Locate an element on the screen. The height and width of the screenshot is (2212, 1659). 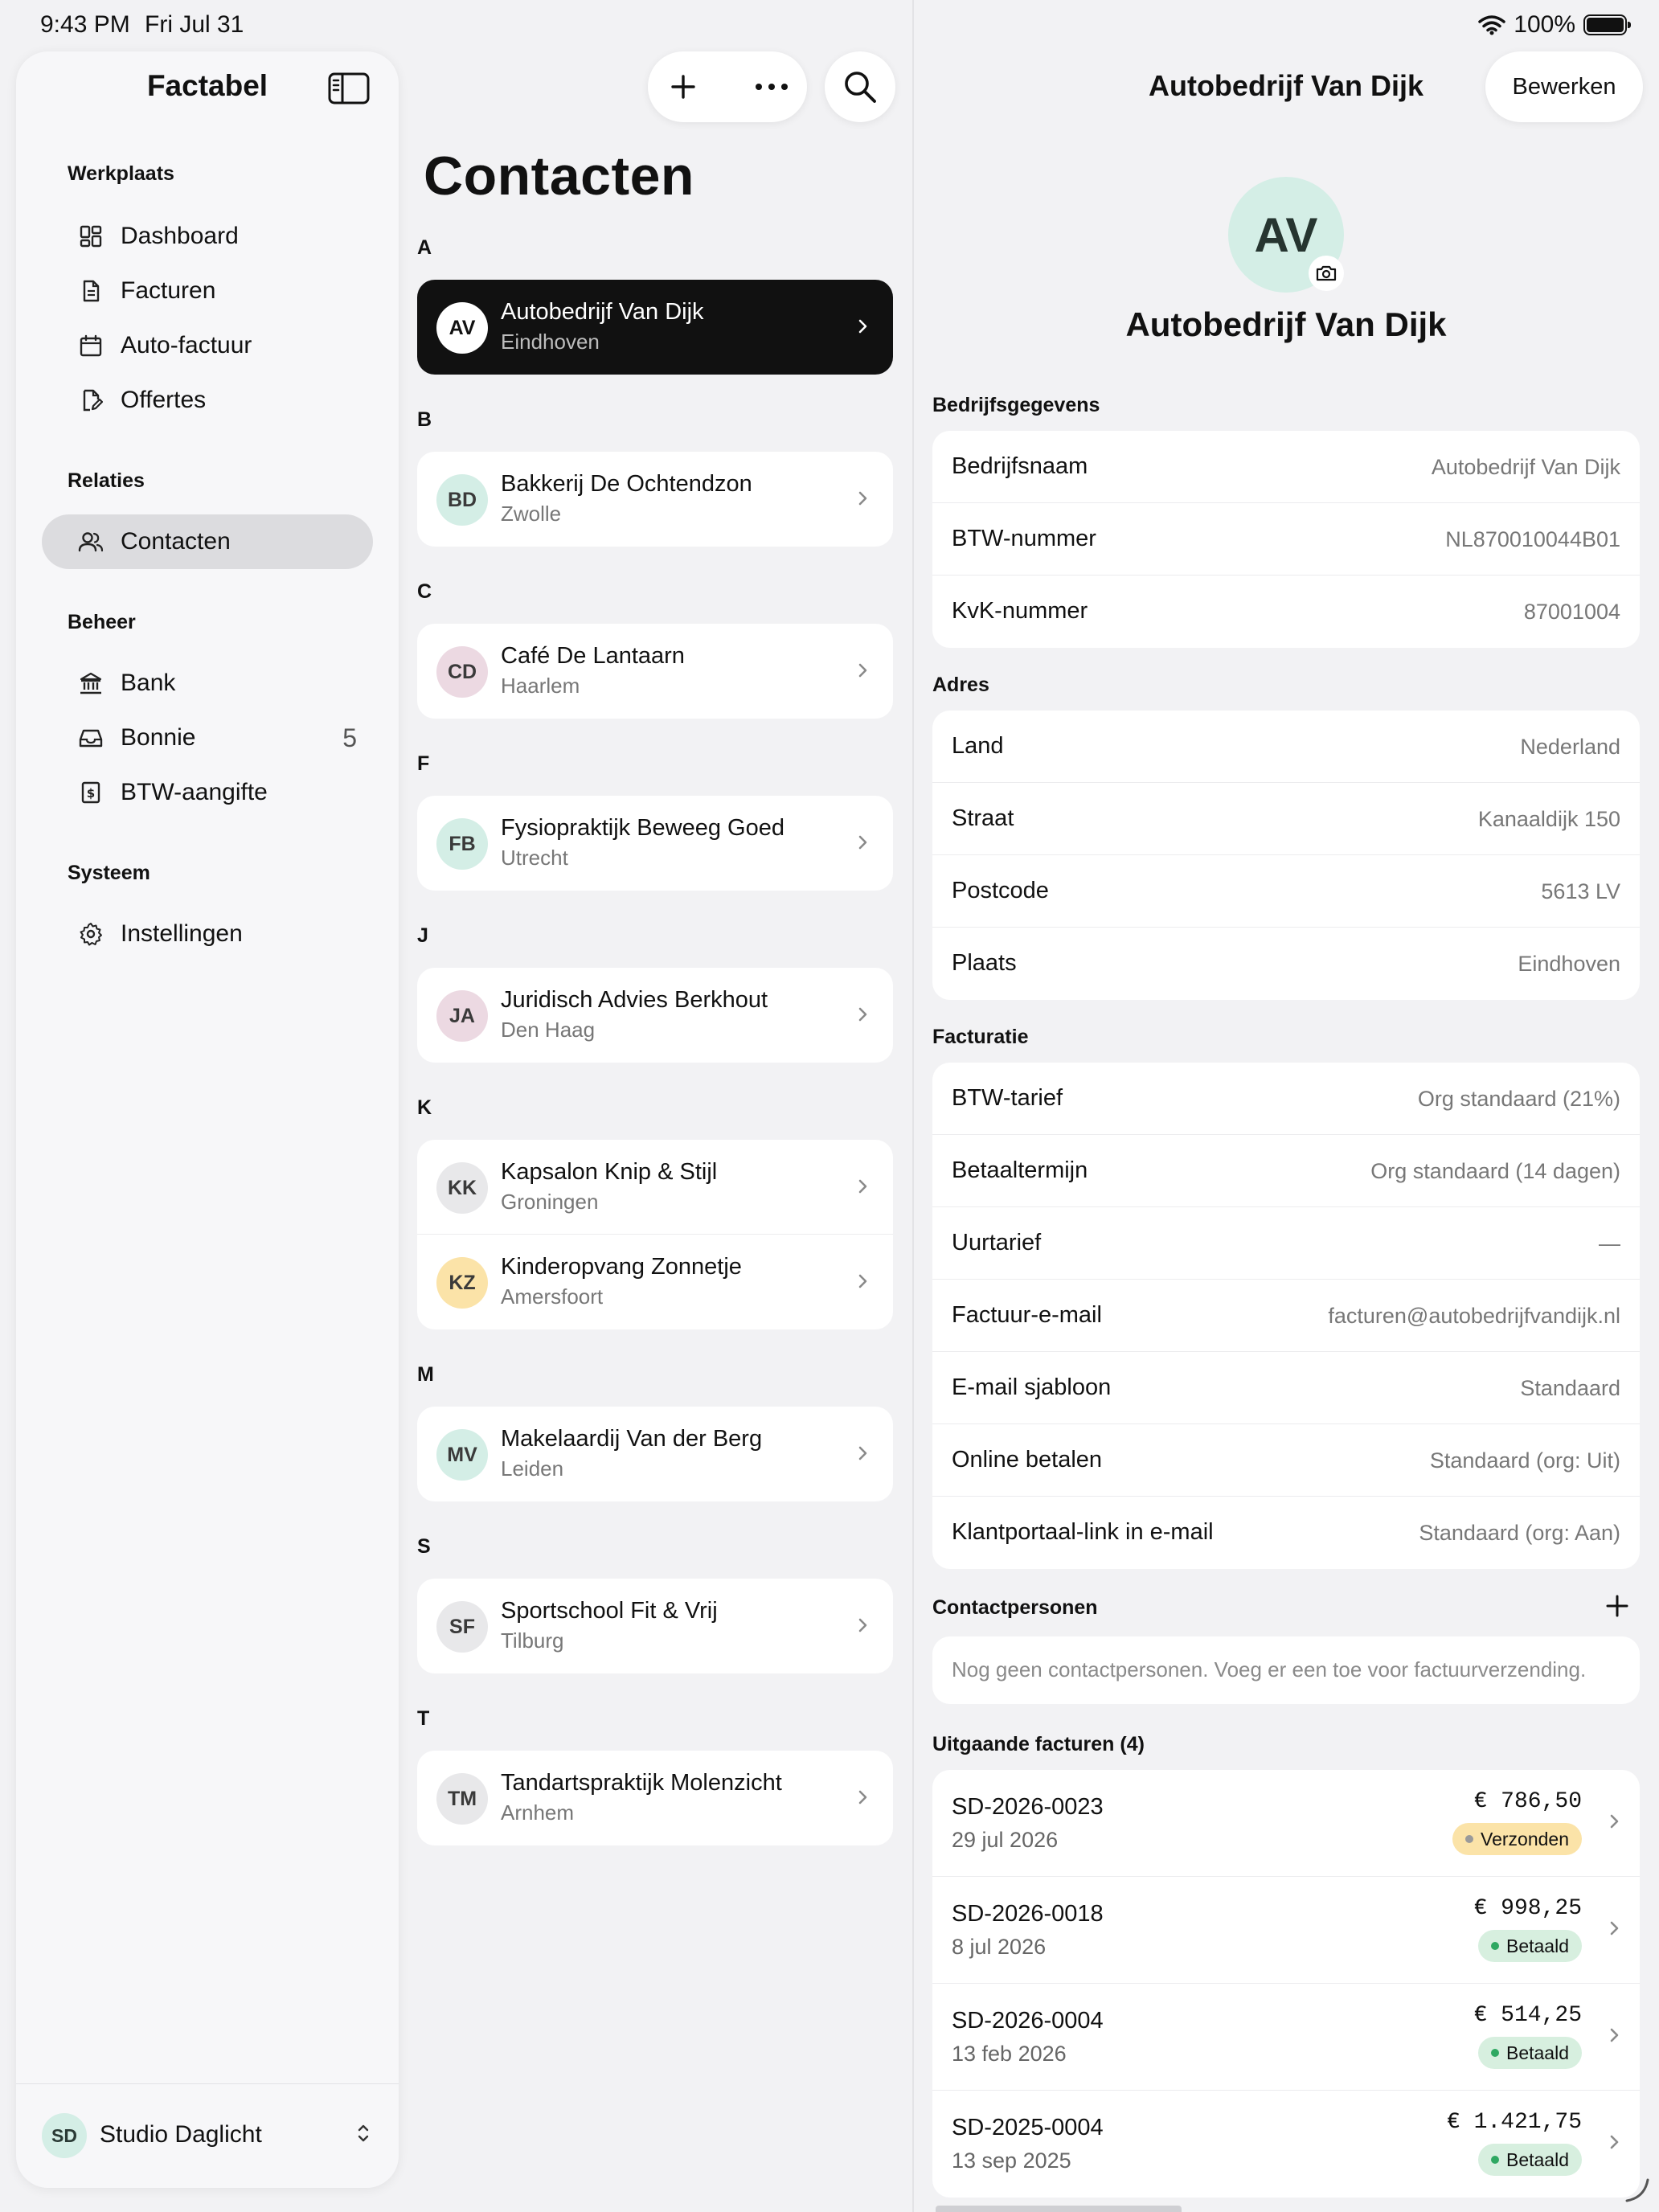
field-label: Factuur-e-mail is located at coordinates (1027, 1315).